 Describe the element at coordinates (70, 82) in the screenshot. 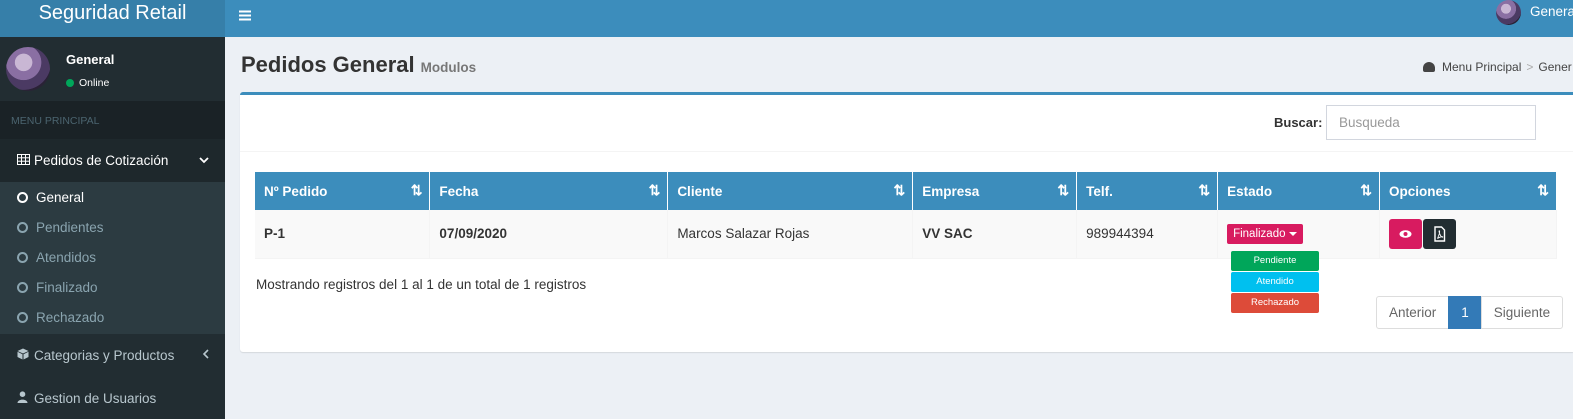

I see `online-dot-icon` at that location.